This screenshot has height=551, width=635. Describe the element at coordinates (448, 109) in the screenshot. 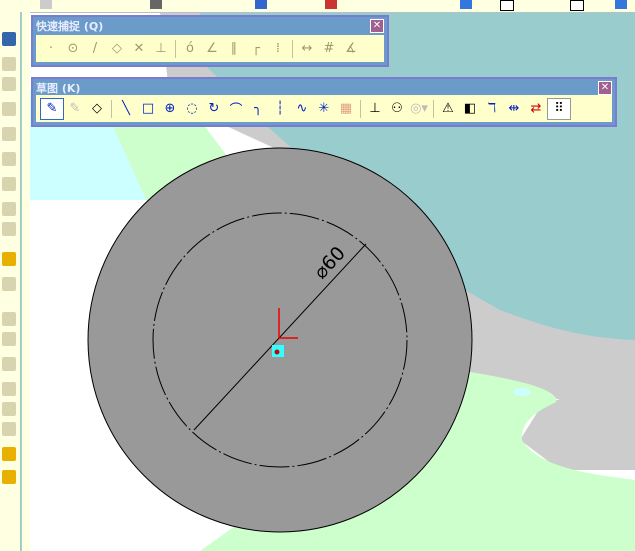

I see `mirror-icon: ⚠` at that location.